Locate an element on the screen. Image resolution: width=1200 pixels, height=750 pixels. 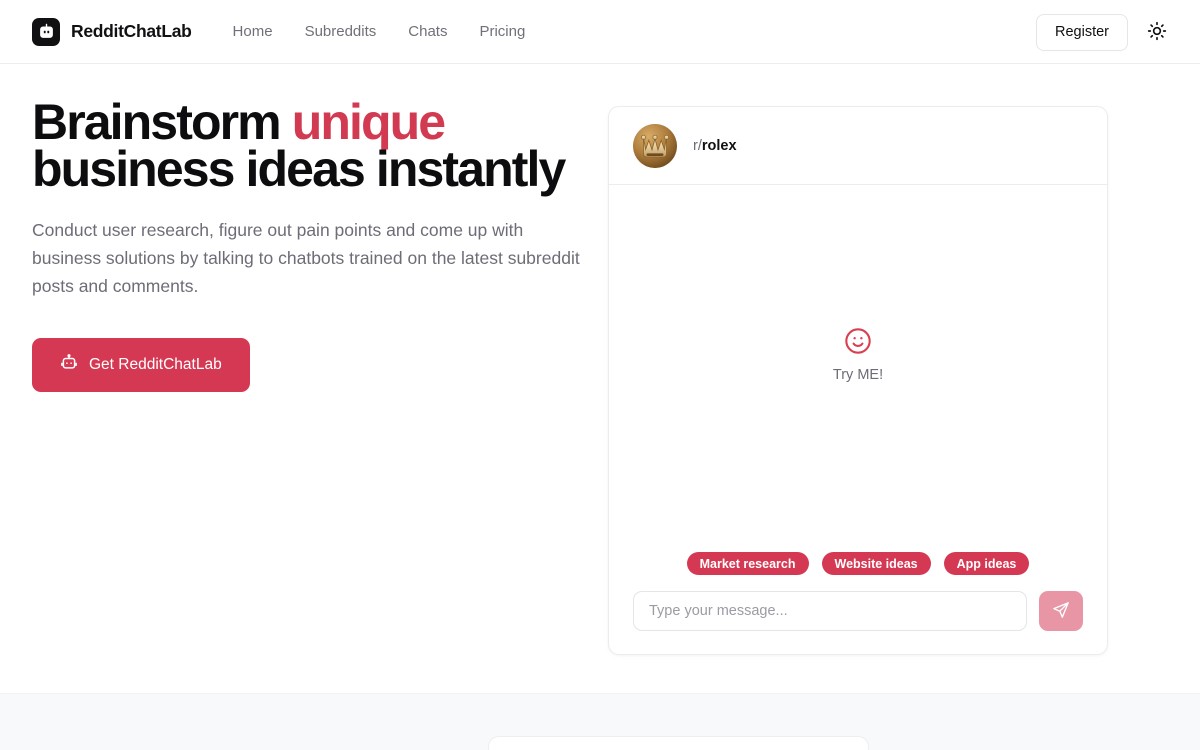
sun-icon is located at coordinates (1157, 32).